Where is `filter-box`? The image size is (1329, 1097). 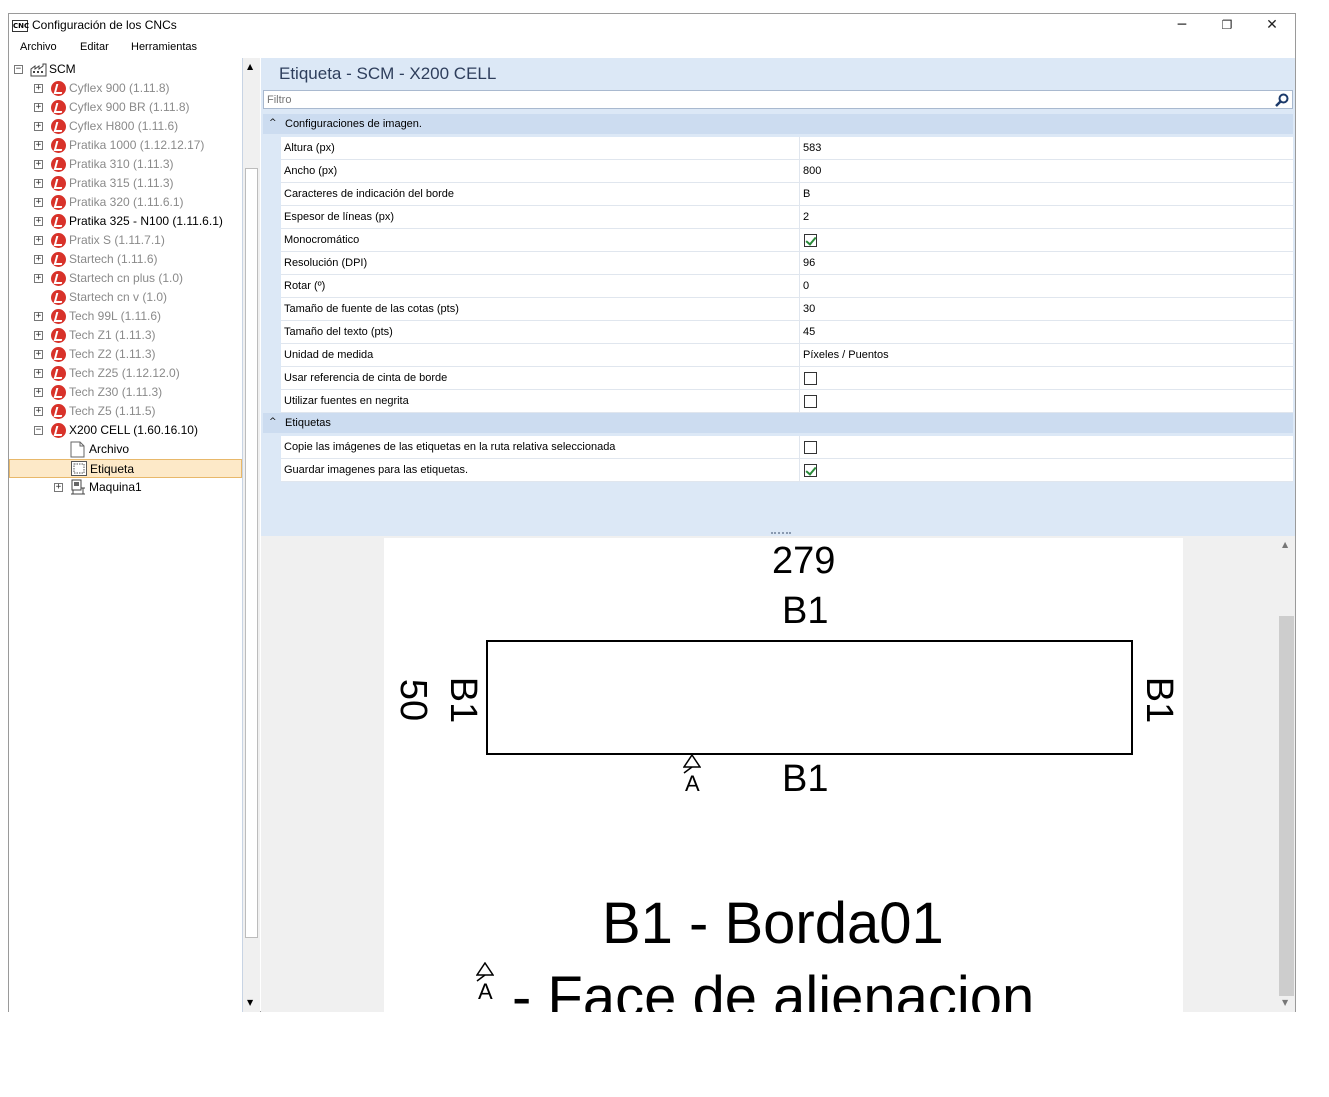 filter-box is located at coordinates (778, 99).